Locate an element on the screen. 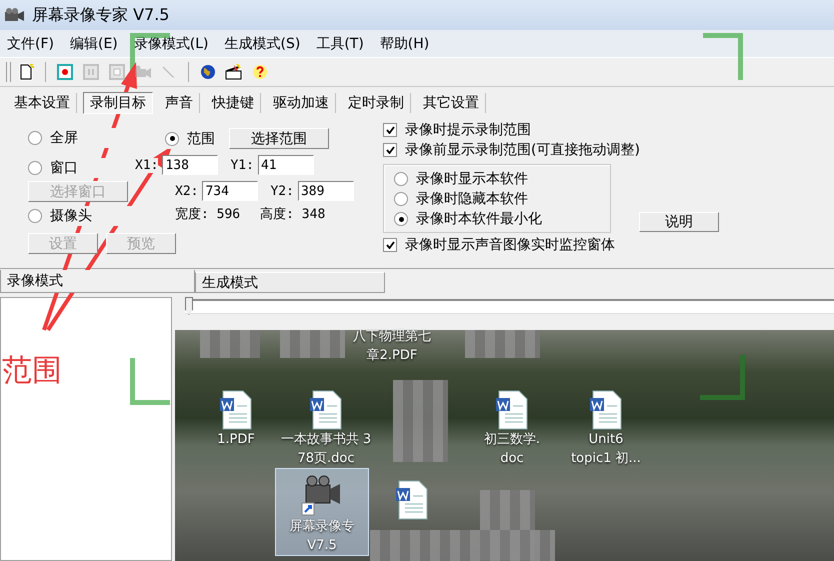 The width and height of the screenshot is (834, 561). slider-thumb is located at coordinates (189, 306).